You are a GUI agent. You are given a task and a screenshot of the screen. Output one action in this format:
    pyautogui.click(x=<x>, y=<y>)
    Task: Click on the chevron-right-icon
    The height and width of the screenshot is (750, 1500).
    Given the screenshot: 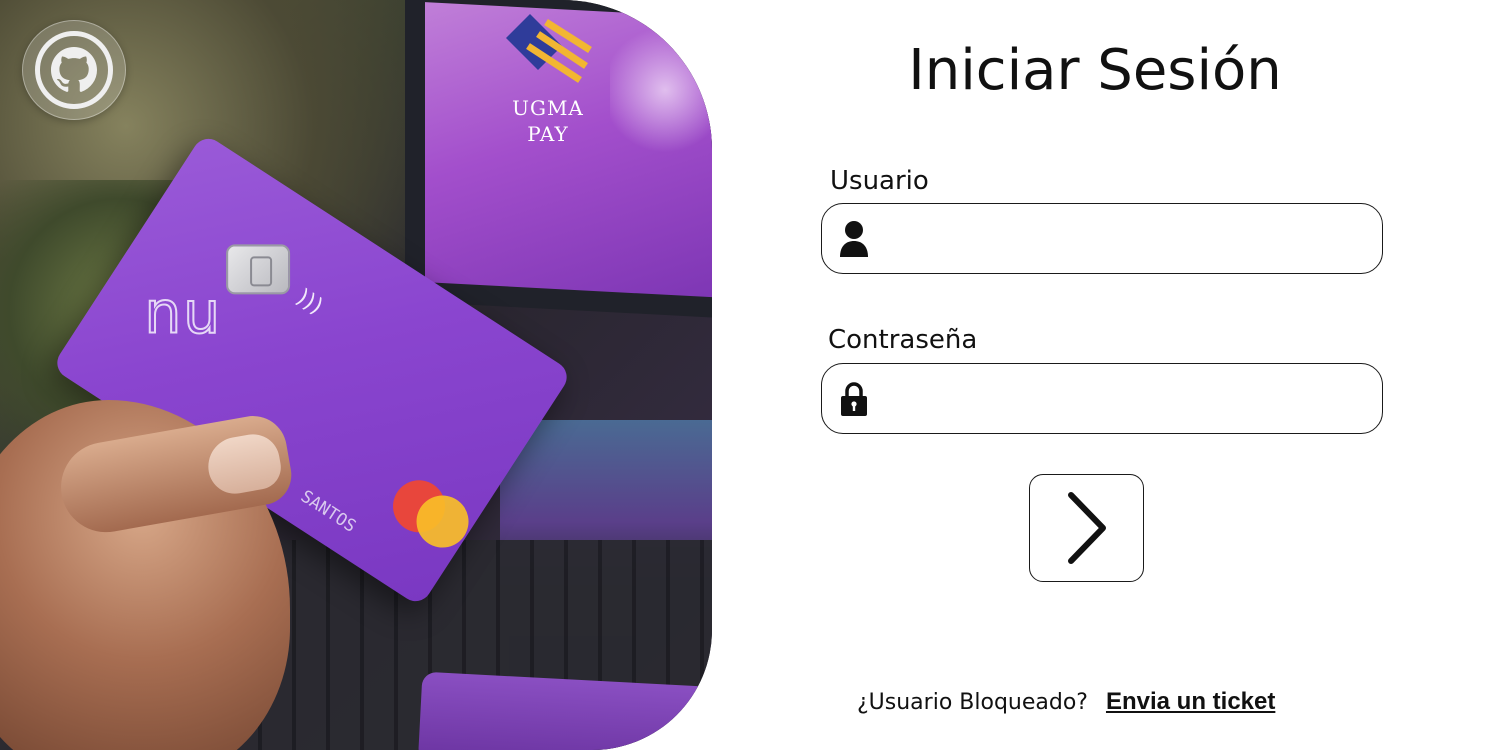 What is the action you would take?
    pyautogui.click(x=1086, y=528)
    